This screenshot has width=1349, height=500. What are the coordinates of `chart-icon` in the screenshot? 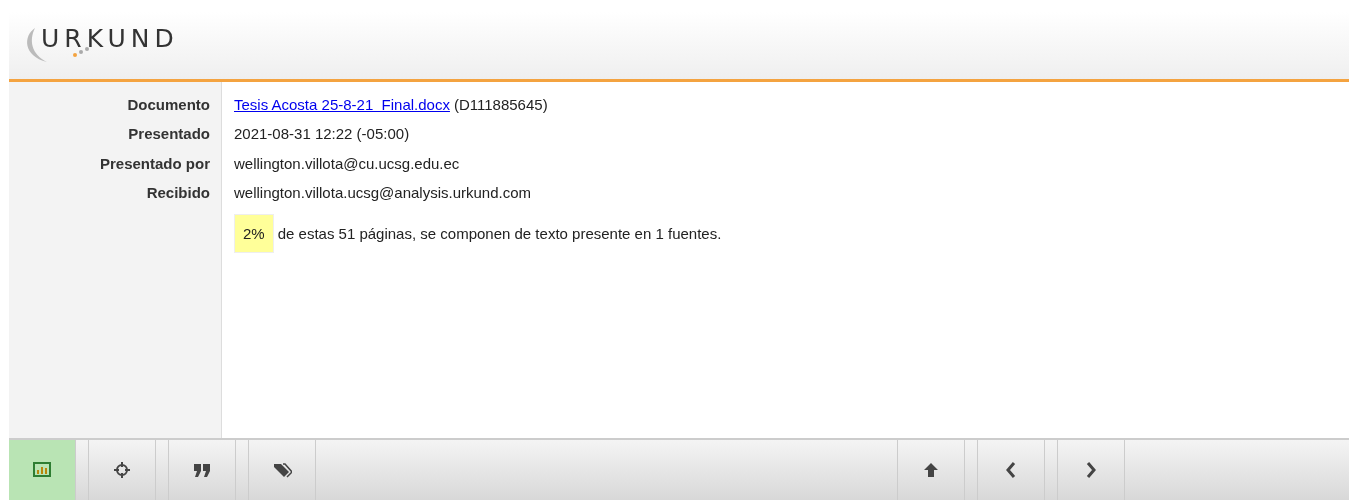 It's located at (42, 470).